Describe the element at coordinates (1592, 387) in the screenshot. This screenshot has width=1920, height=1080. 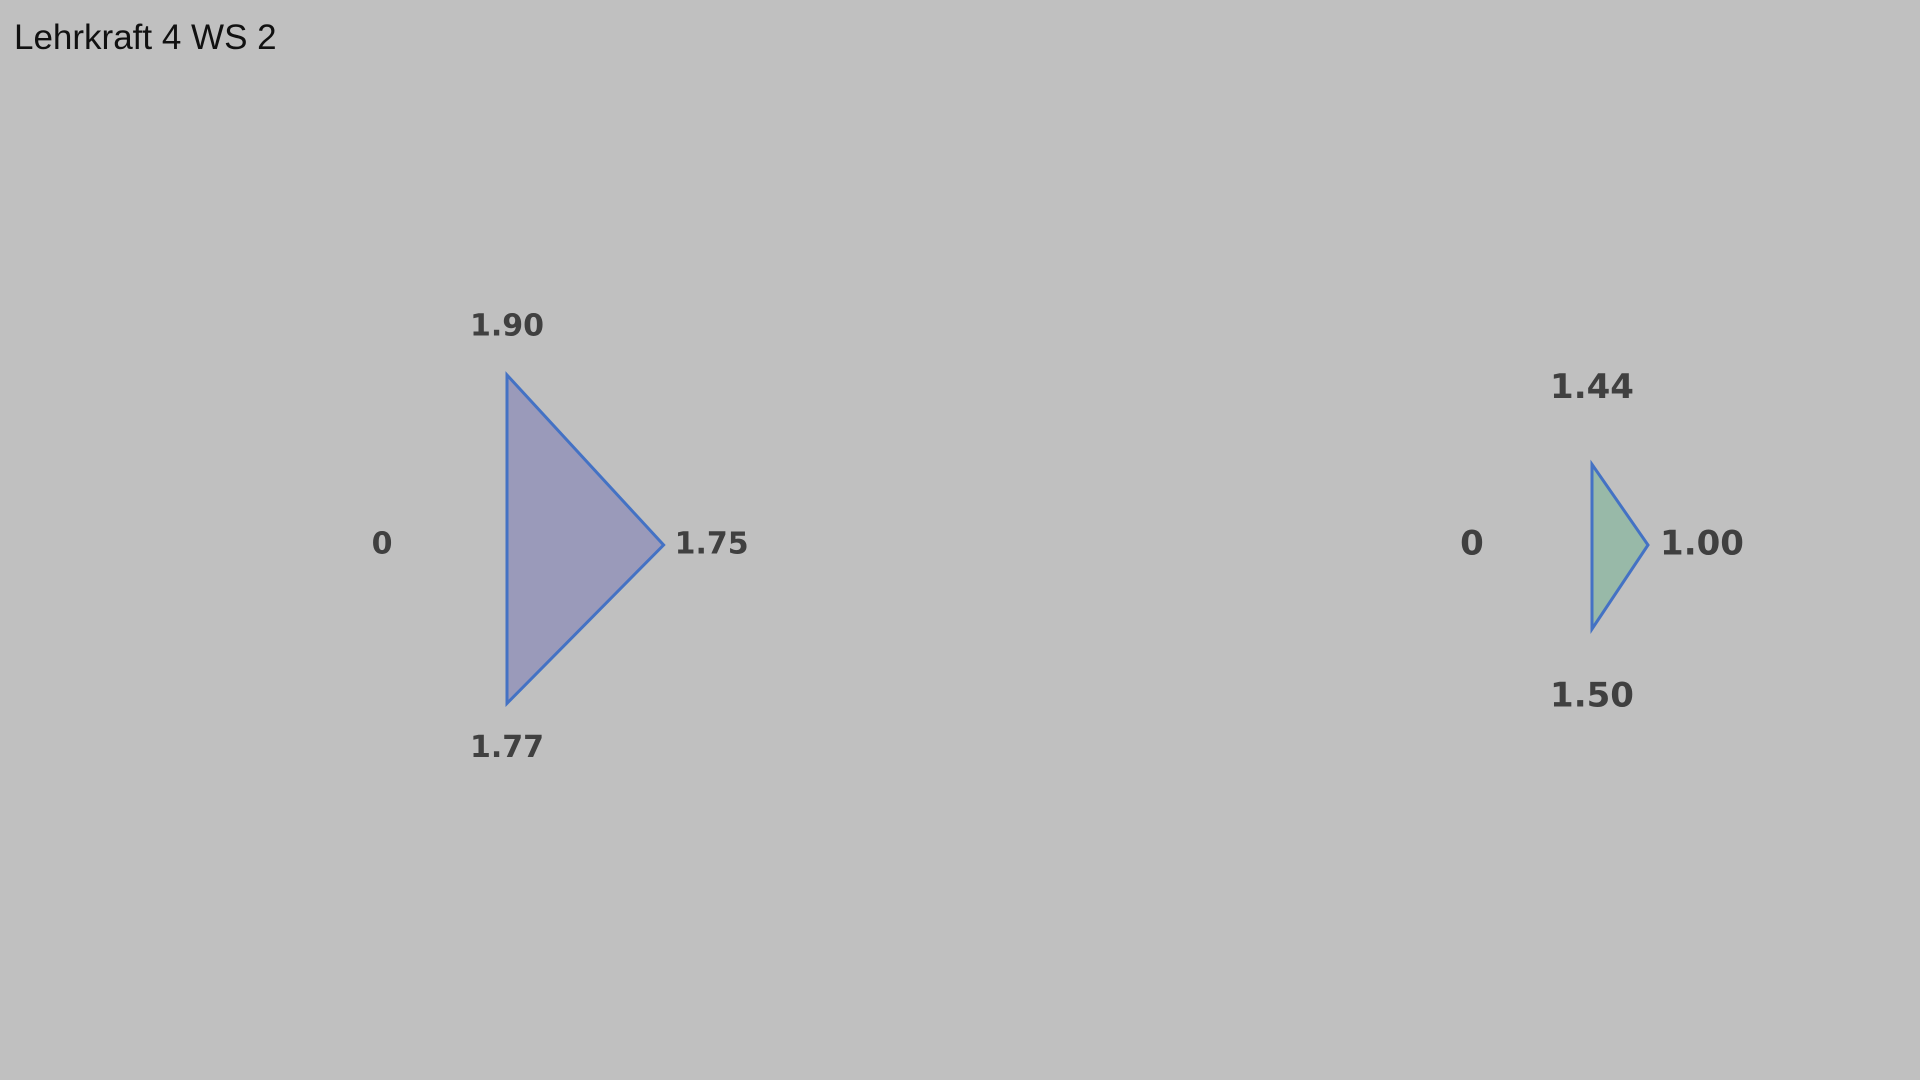
I see `data-label-top: 1.44` at that location.